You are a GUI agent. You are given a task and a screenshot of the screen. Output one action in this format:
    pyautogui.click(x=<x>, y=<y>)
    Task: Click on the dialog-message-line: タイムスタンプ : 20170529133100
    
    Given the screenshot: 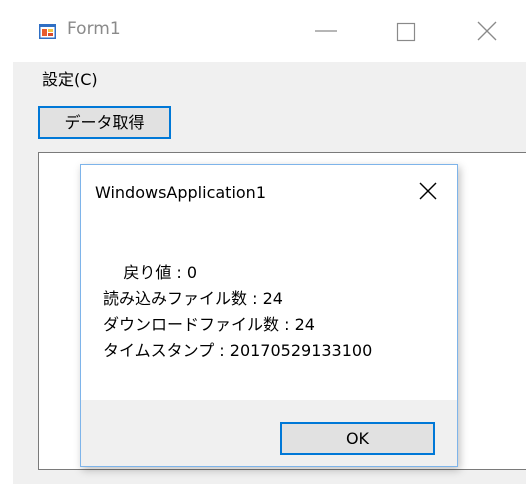 What is the action you would take?
    pyautogui.click(x=238, y=350)
    